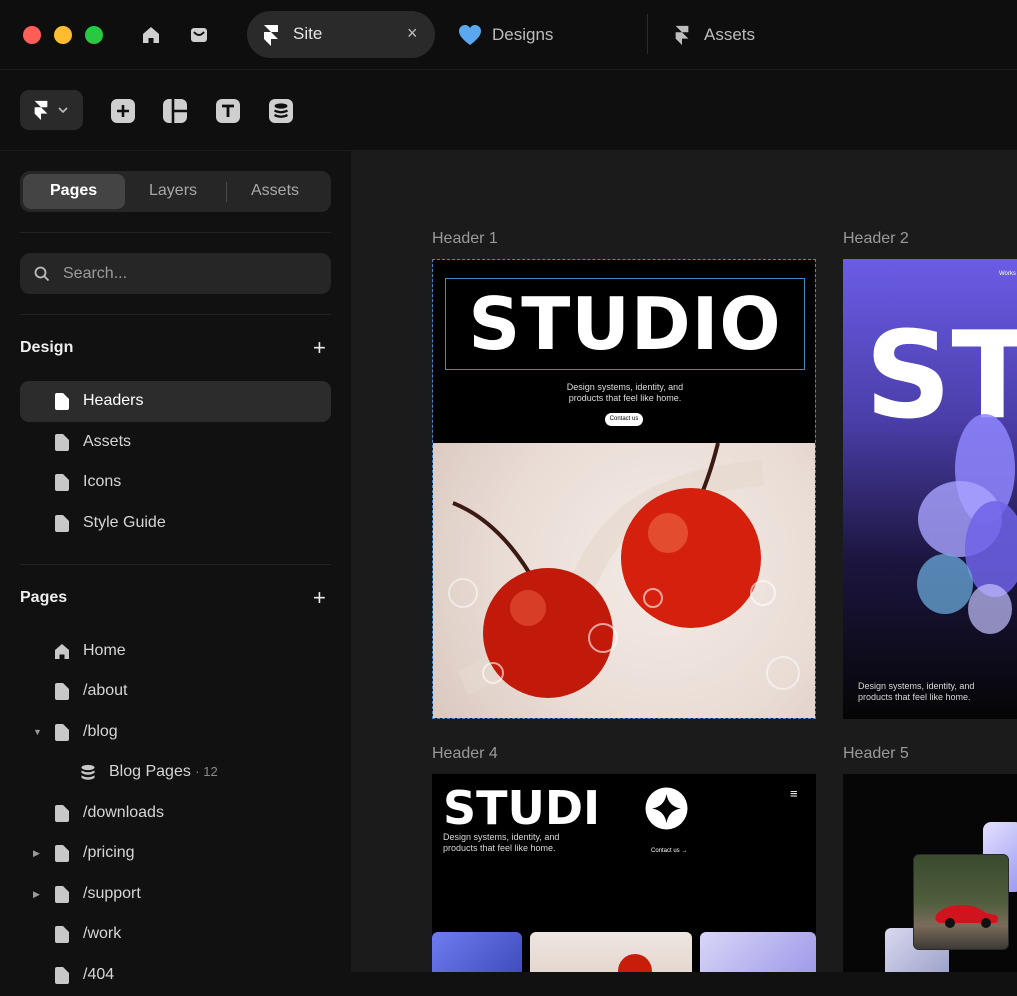  Describe the element at coordinates (465, 754) in the screenshot. I see `frame-label-header-4: Header 4` at that location.